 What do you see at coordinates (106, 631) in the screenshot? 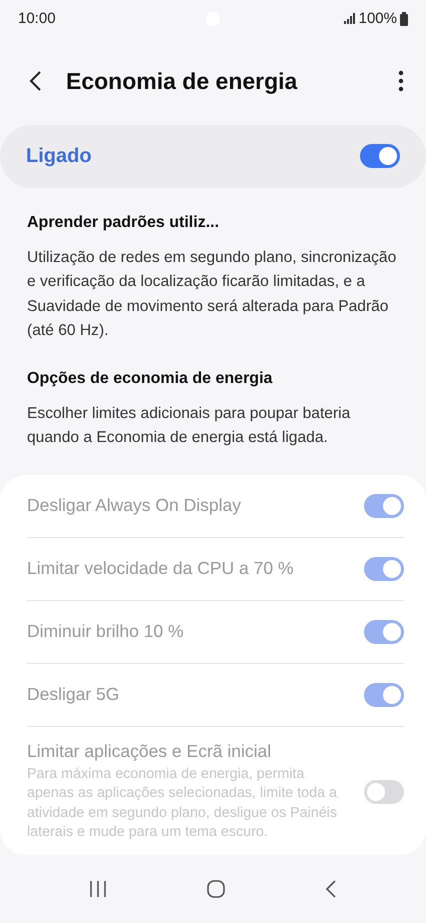
I see `option-label: Diminuir brilho 10 %` at bounding box center [106, 631].